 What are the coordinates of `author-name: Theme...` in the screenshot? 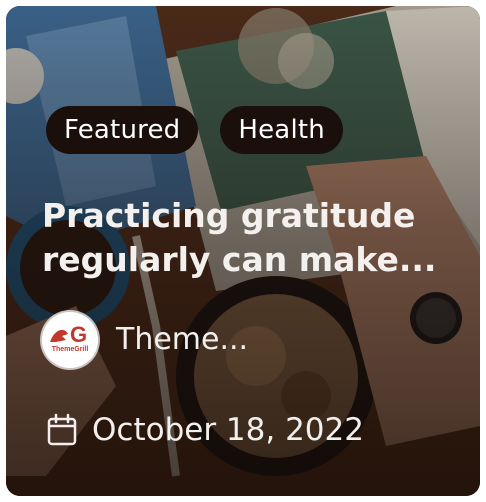 It's located at (182, 340).